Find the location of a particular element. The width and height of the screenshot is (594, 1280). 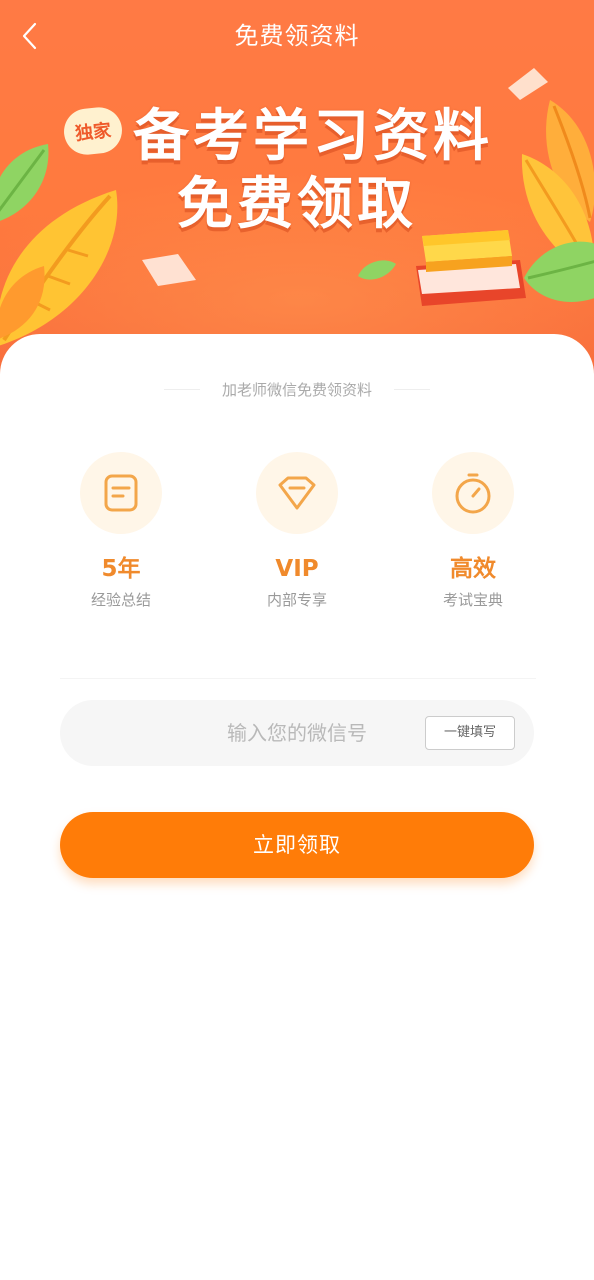

claim-button: 立即领取 is located at coordinates (297, 845).